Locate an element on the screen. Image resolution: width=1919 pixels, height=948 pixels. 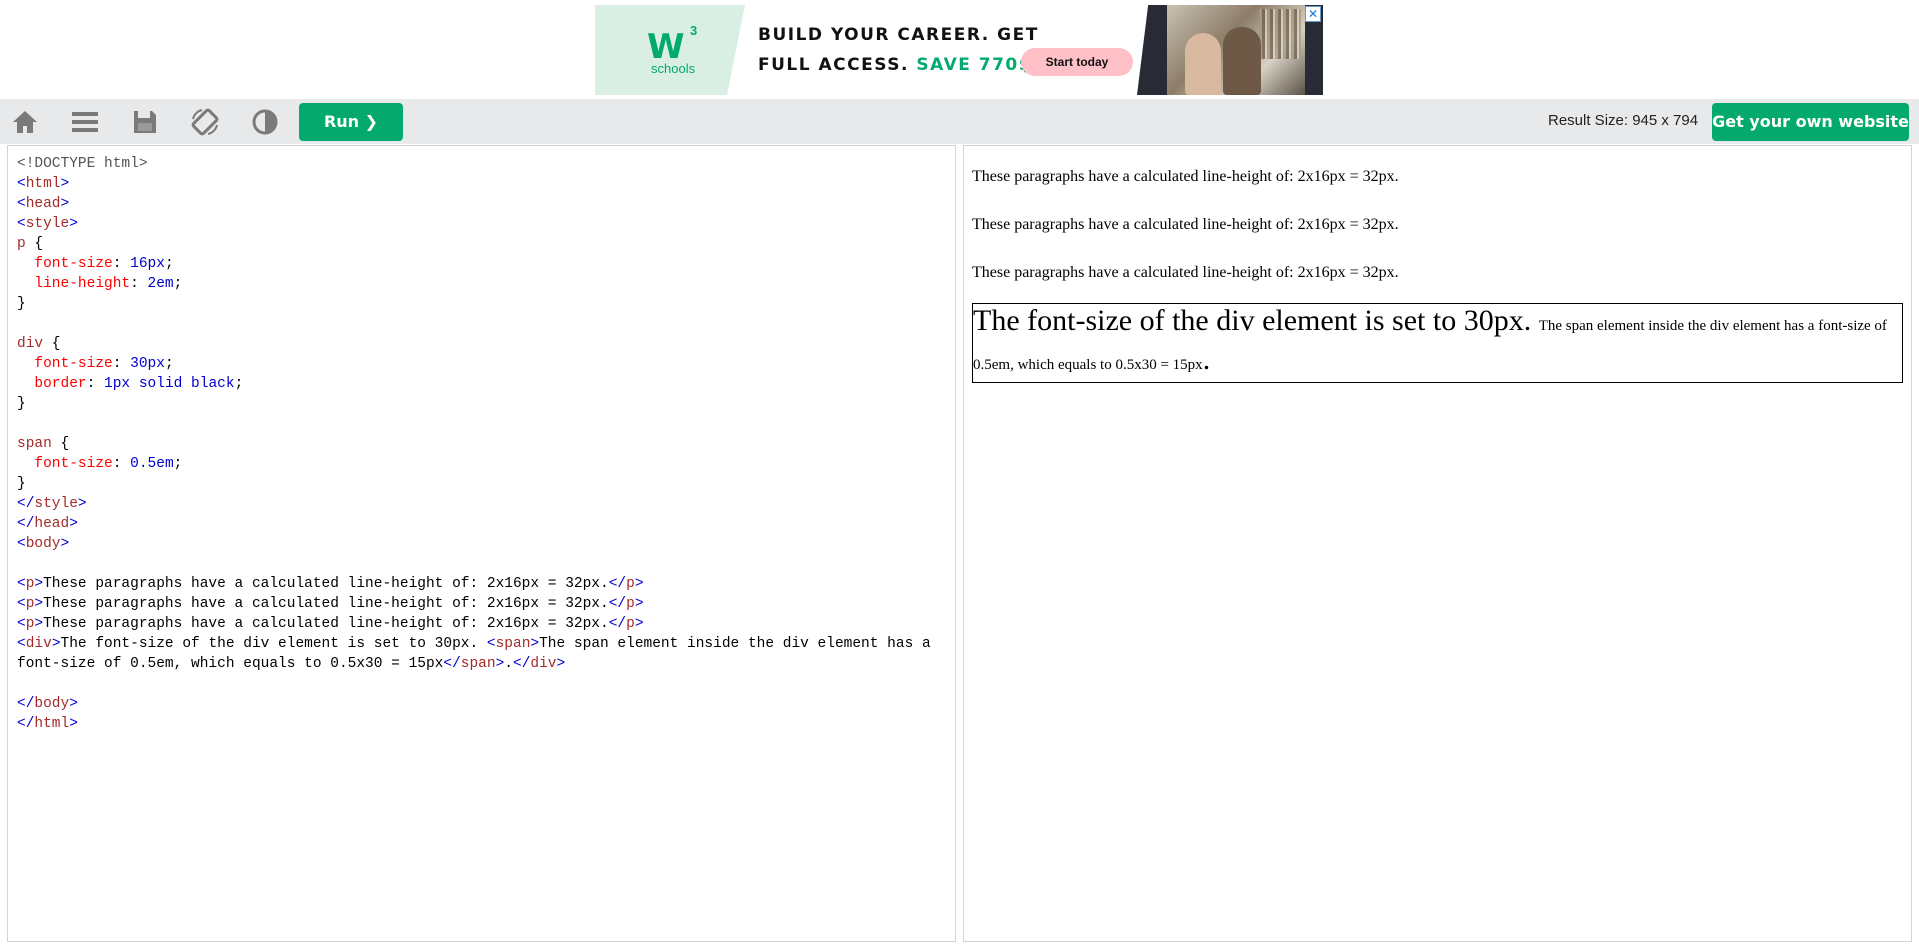
code-line: <head> is located at coordinates (484, 204).